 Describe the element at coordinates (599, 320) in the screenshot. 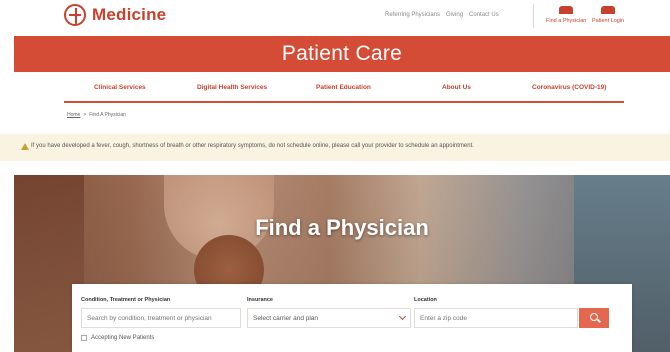

I see `search-icon-handle` at that location.